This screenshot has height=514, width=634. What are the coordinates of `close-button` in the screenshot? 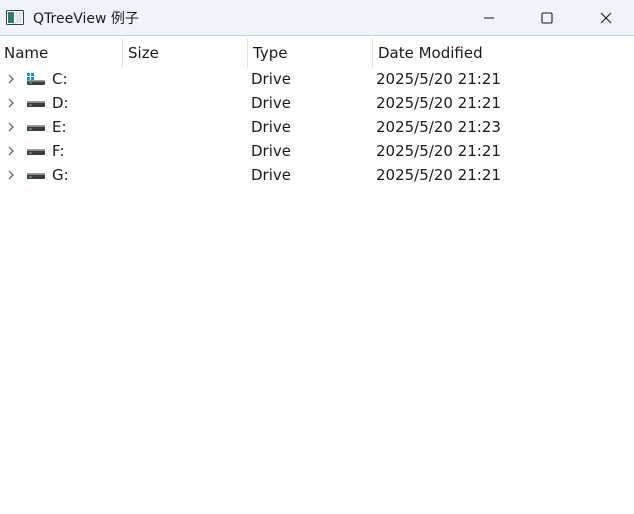 It's located at (605, 18).